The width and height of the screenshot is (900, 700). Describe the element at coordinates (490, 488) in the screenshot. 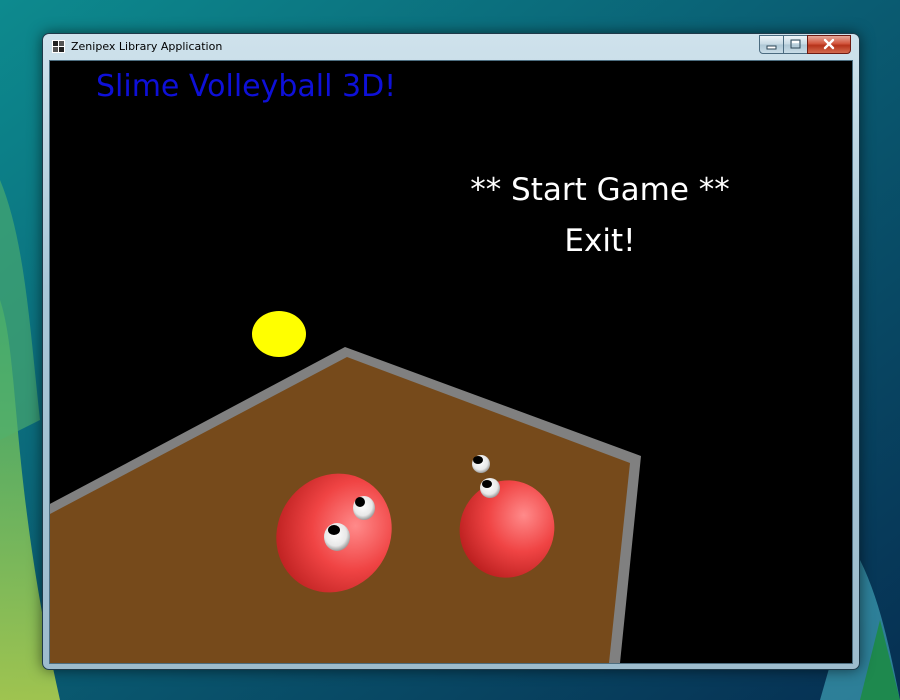

I see `slime-2-eye-bottom` at that location.